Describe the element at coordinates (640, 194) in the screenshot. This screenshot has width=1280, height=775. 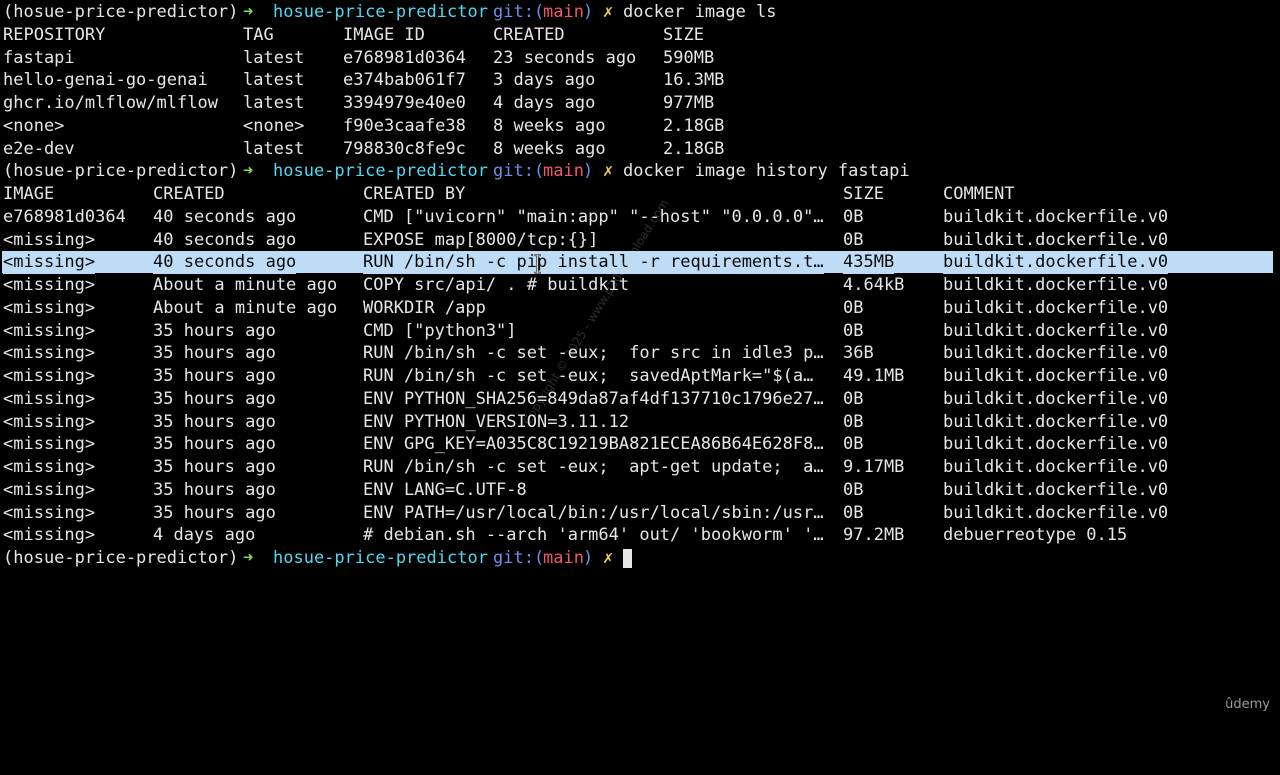
I see `history-header: IMAGE CREATED CREATED BY SIZE COMMENT` at that location.